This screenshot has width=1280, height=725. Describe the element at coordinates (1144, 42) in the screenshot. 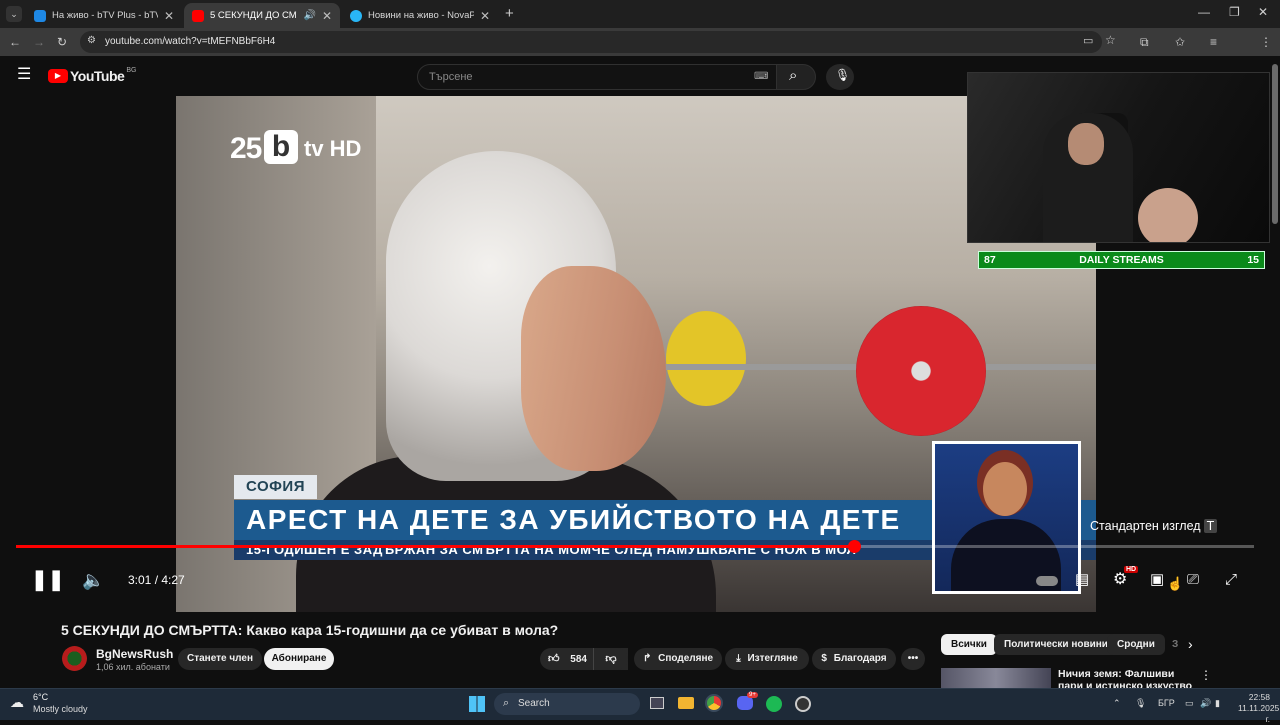

I see `extensions-icon: ⧉` at that location.